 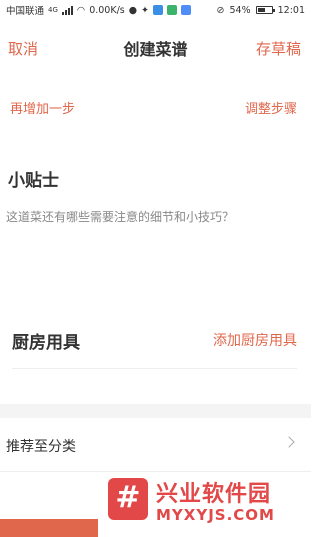 I want to click on save-draft-button: 存草稿, so click(x=278, y=48).